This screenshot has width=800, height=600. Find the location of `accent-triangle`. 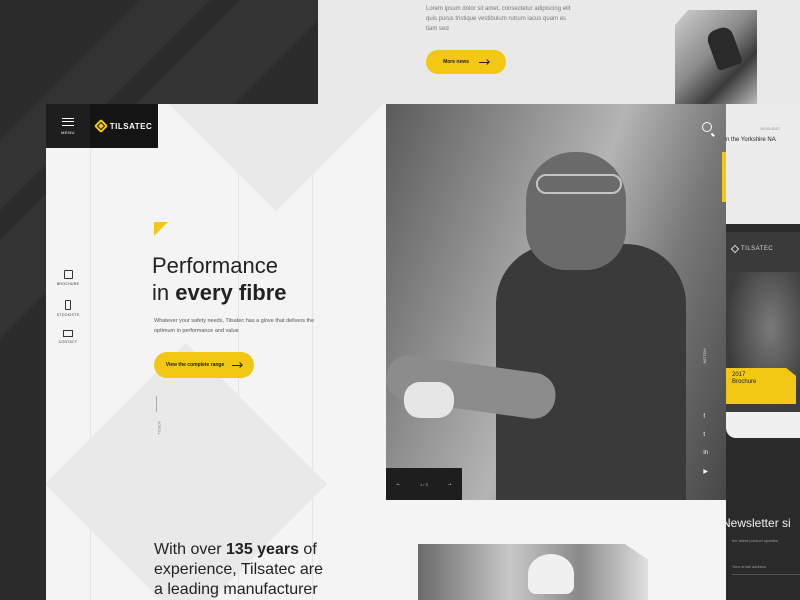

accent-triangle is located at coordinates (161, 229).